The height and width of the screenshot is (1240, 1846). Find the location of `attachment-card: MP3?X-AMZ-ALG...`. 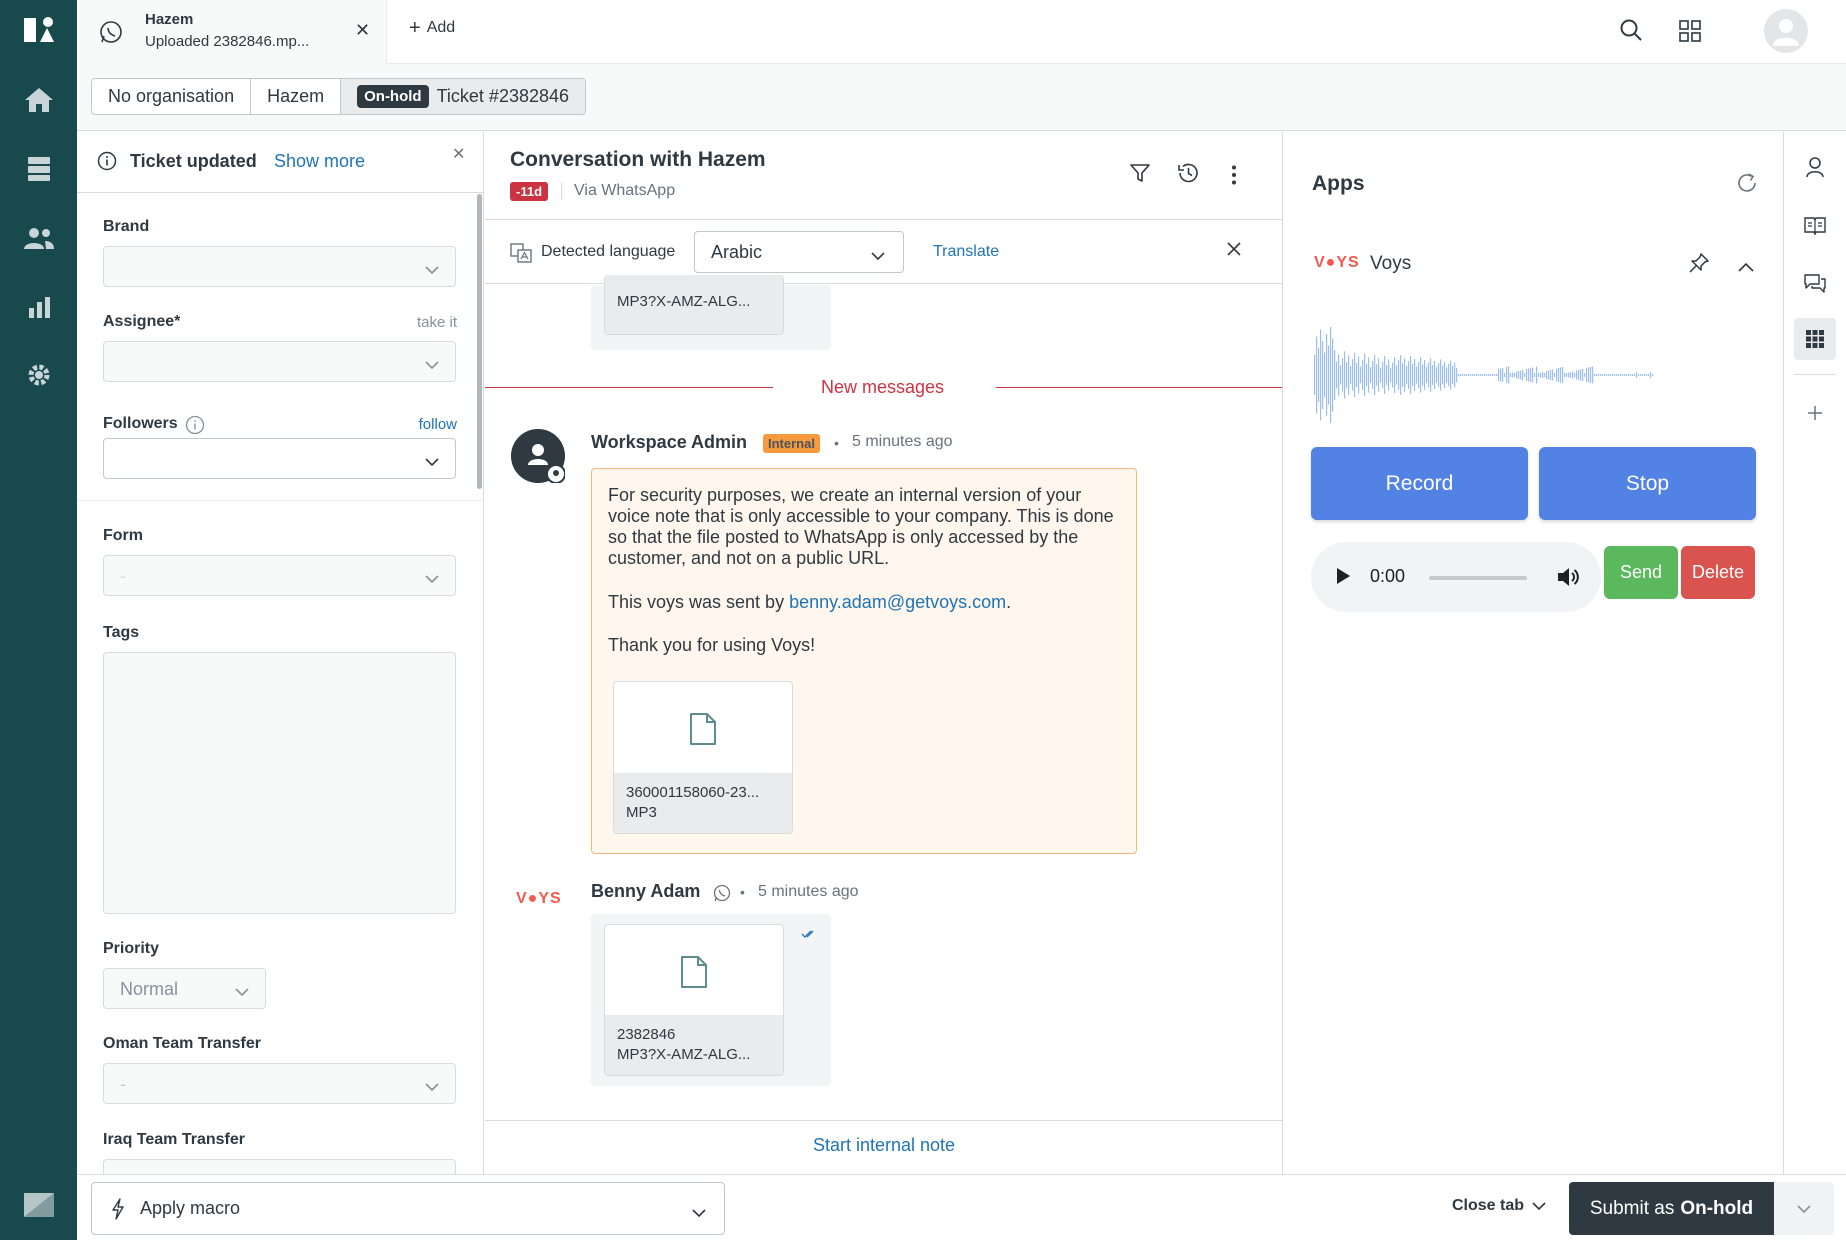

attachment-card: MP3?X-AMZ-ALG... is located at coordinates (694, 305).